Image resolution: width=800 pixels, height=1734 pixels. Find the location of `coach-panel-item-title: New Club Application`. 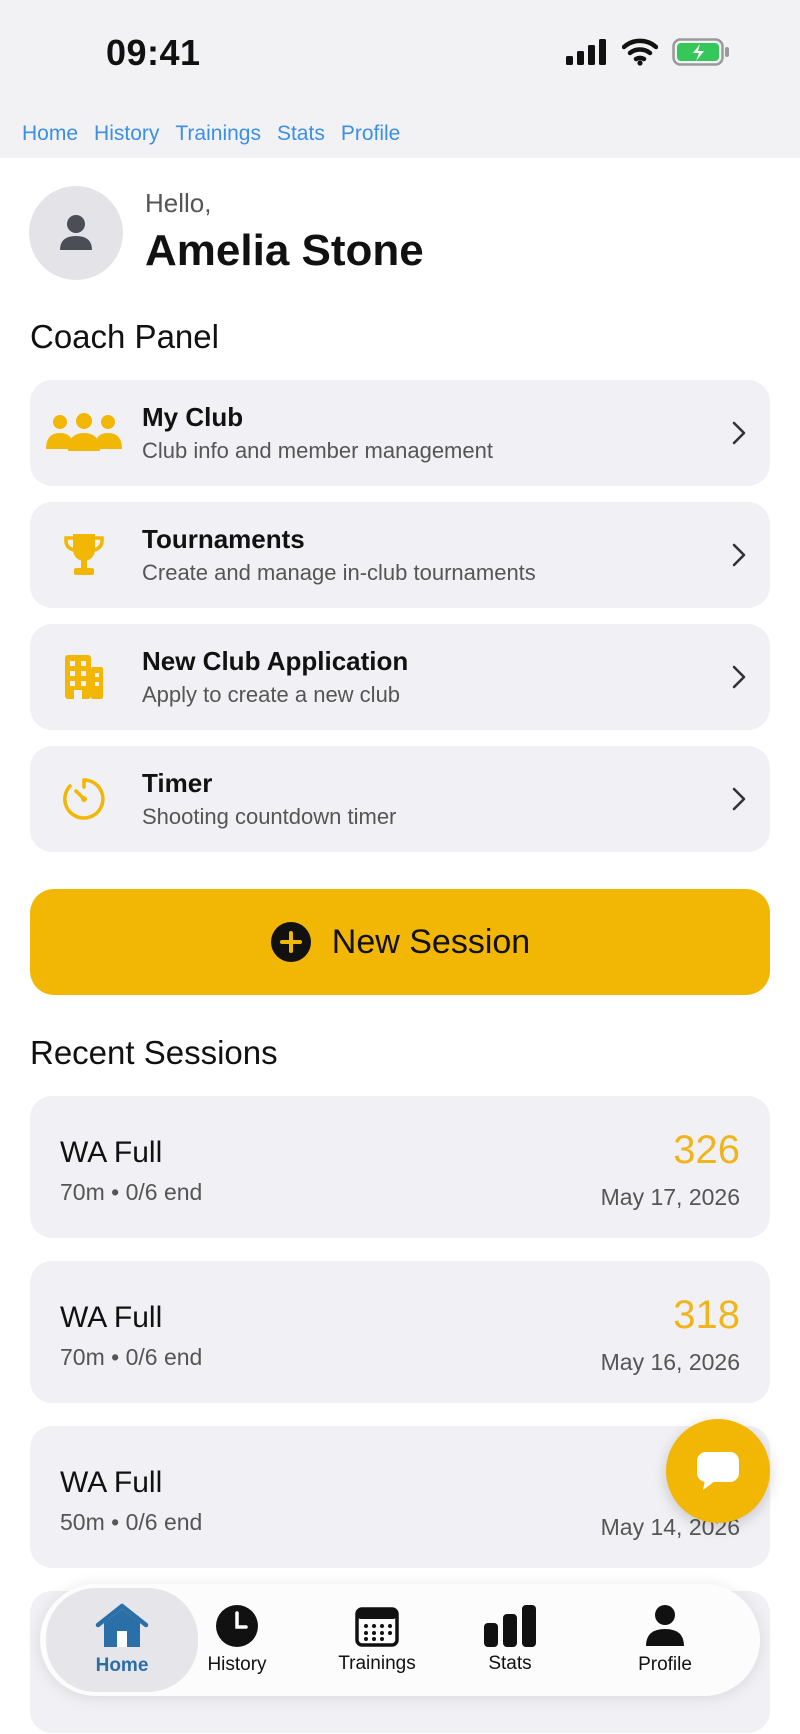

coach-panel-item-title: New Club Application is located at coordinates (275, 661).